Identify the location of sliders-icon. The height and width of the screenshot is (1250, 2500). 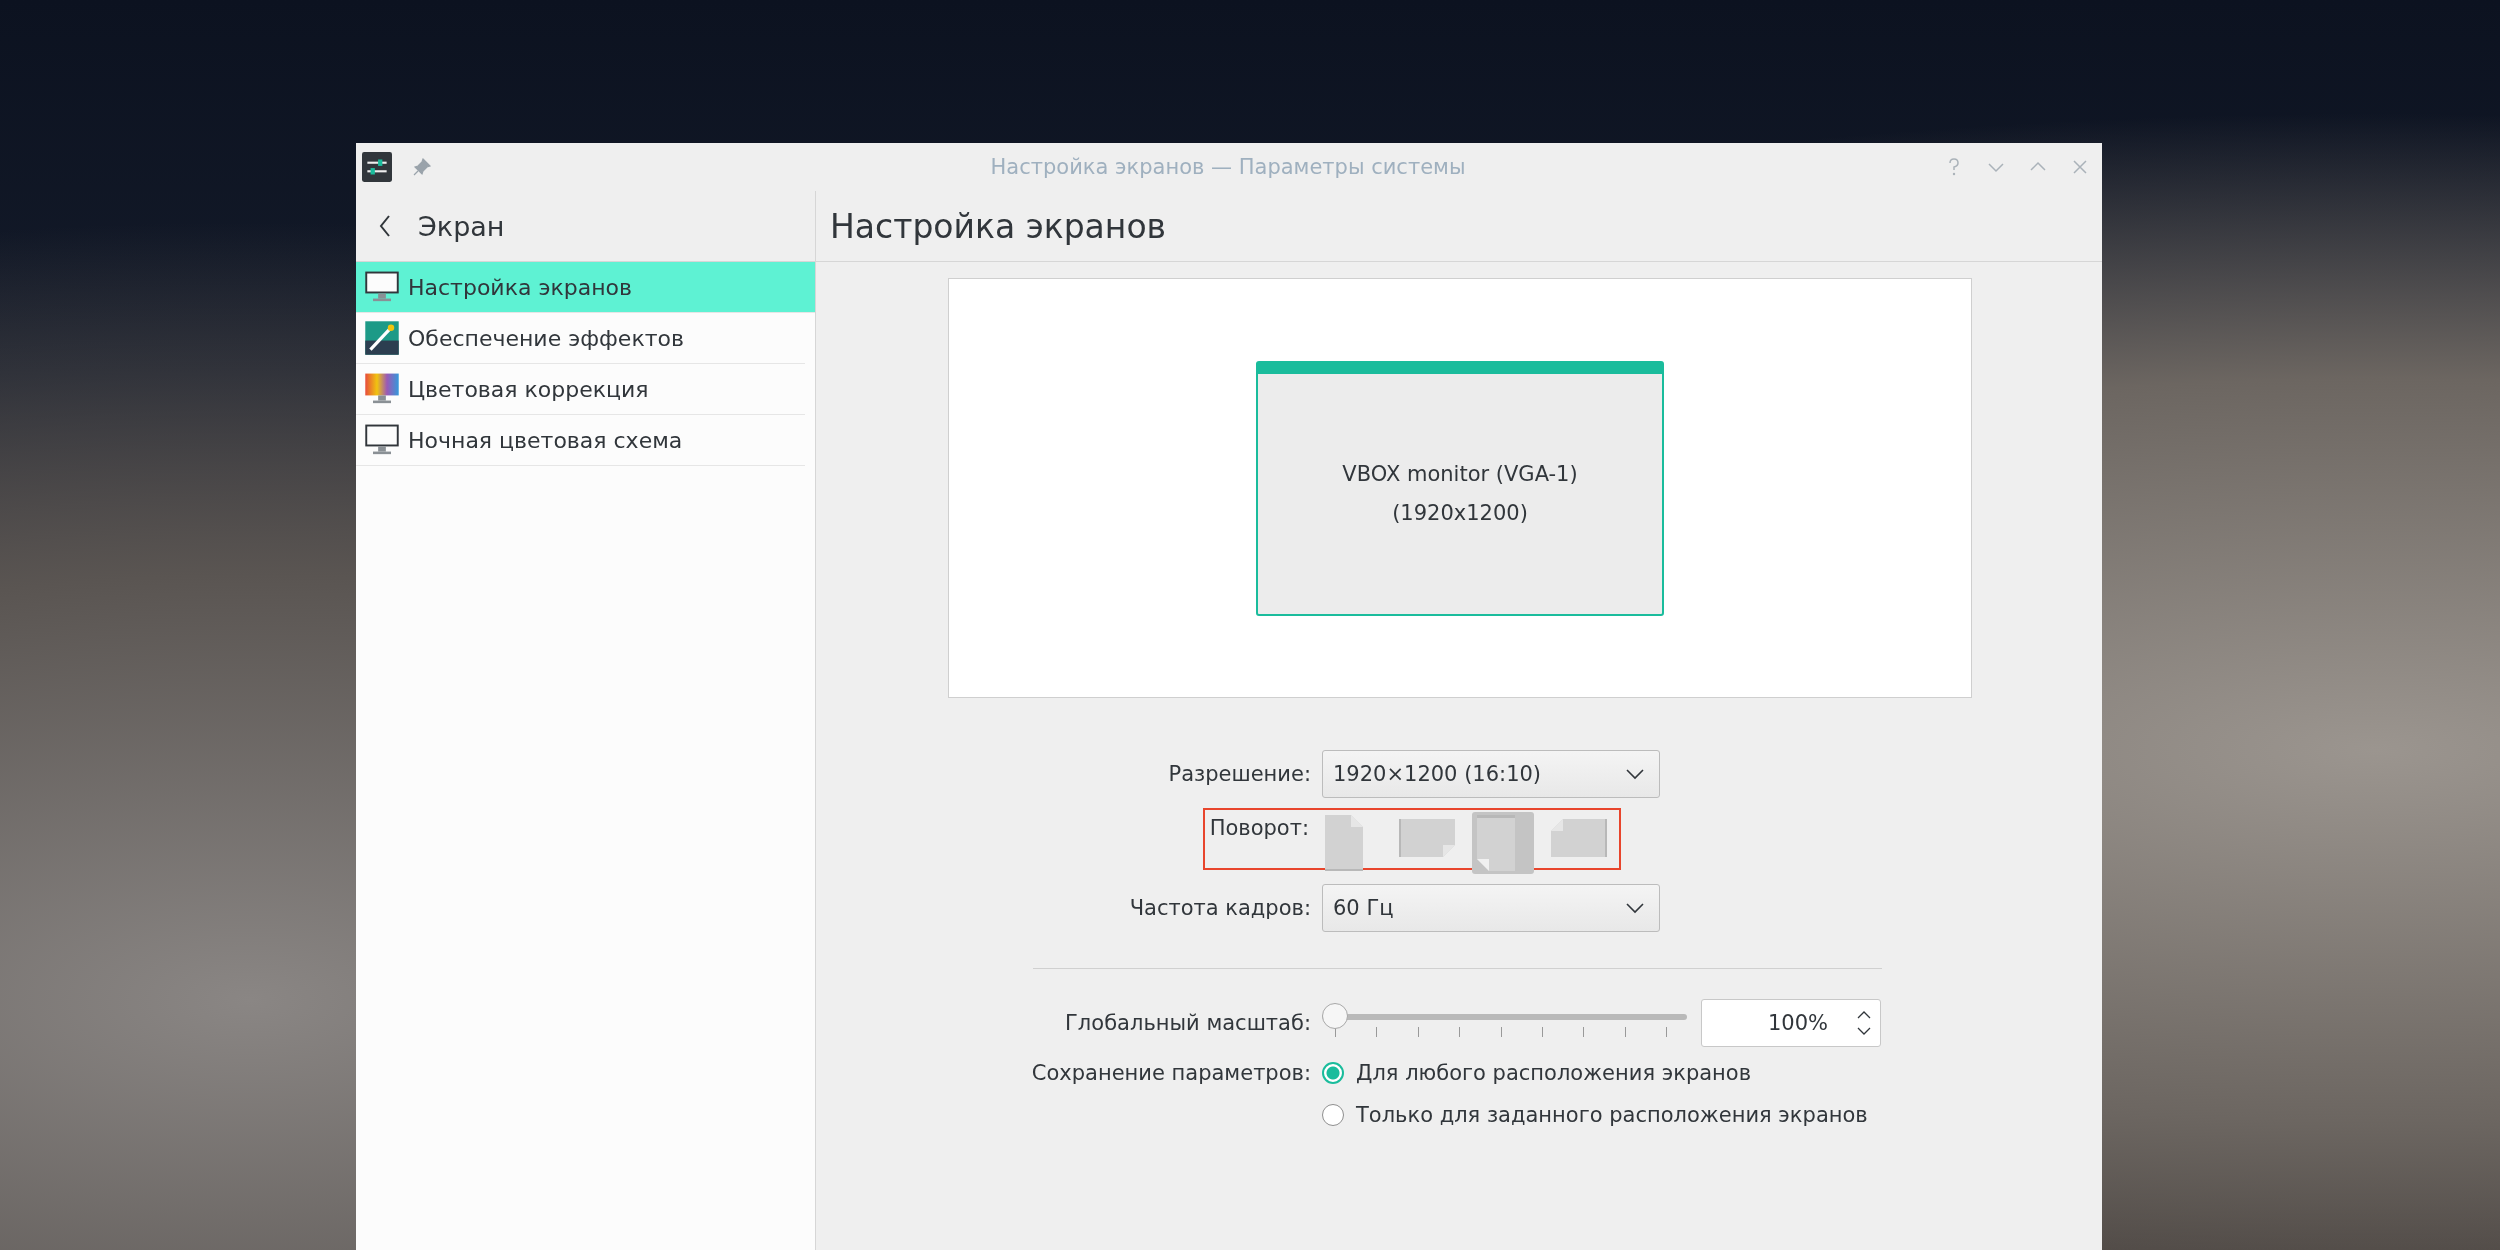
(377, 167).